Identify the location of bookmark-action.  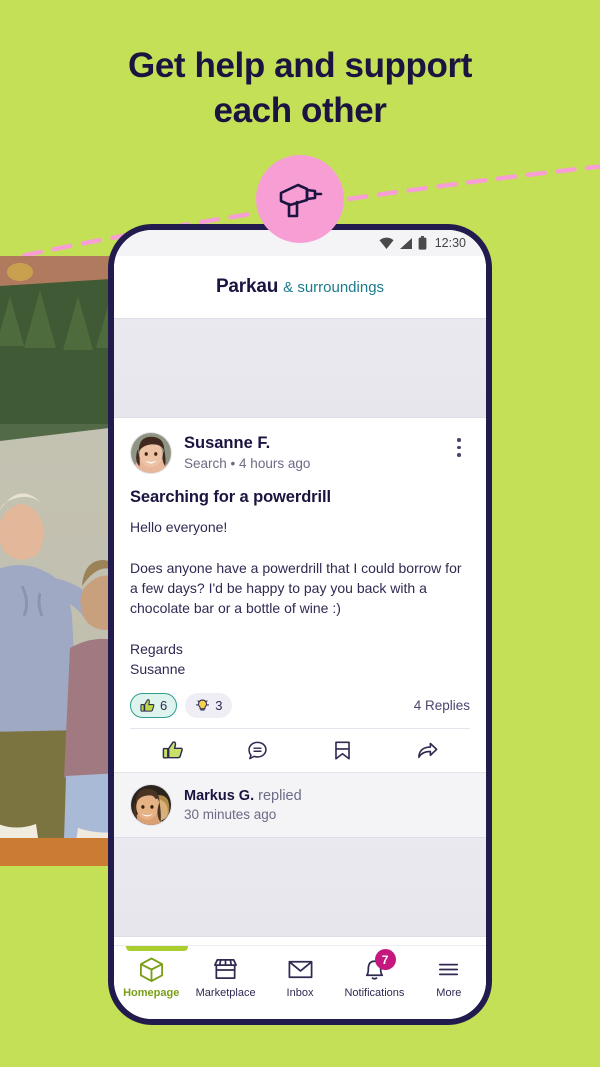
(342, 750).